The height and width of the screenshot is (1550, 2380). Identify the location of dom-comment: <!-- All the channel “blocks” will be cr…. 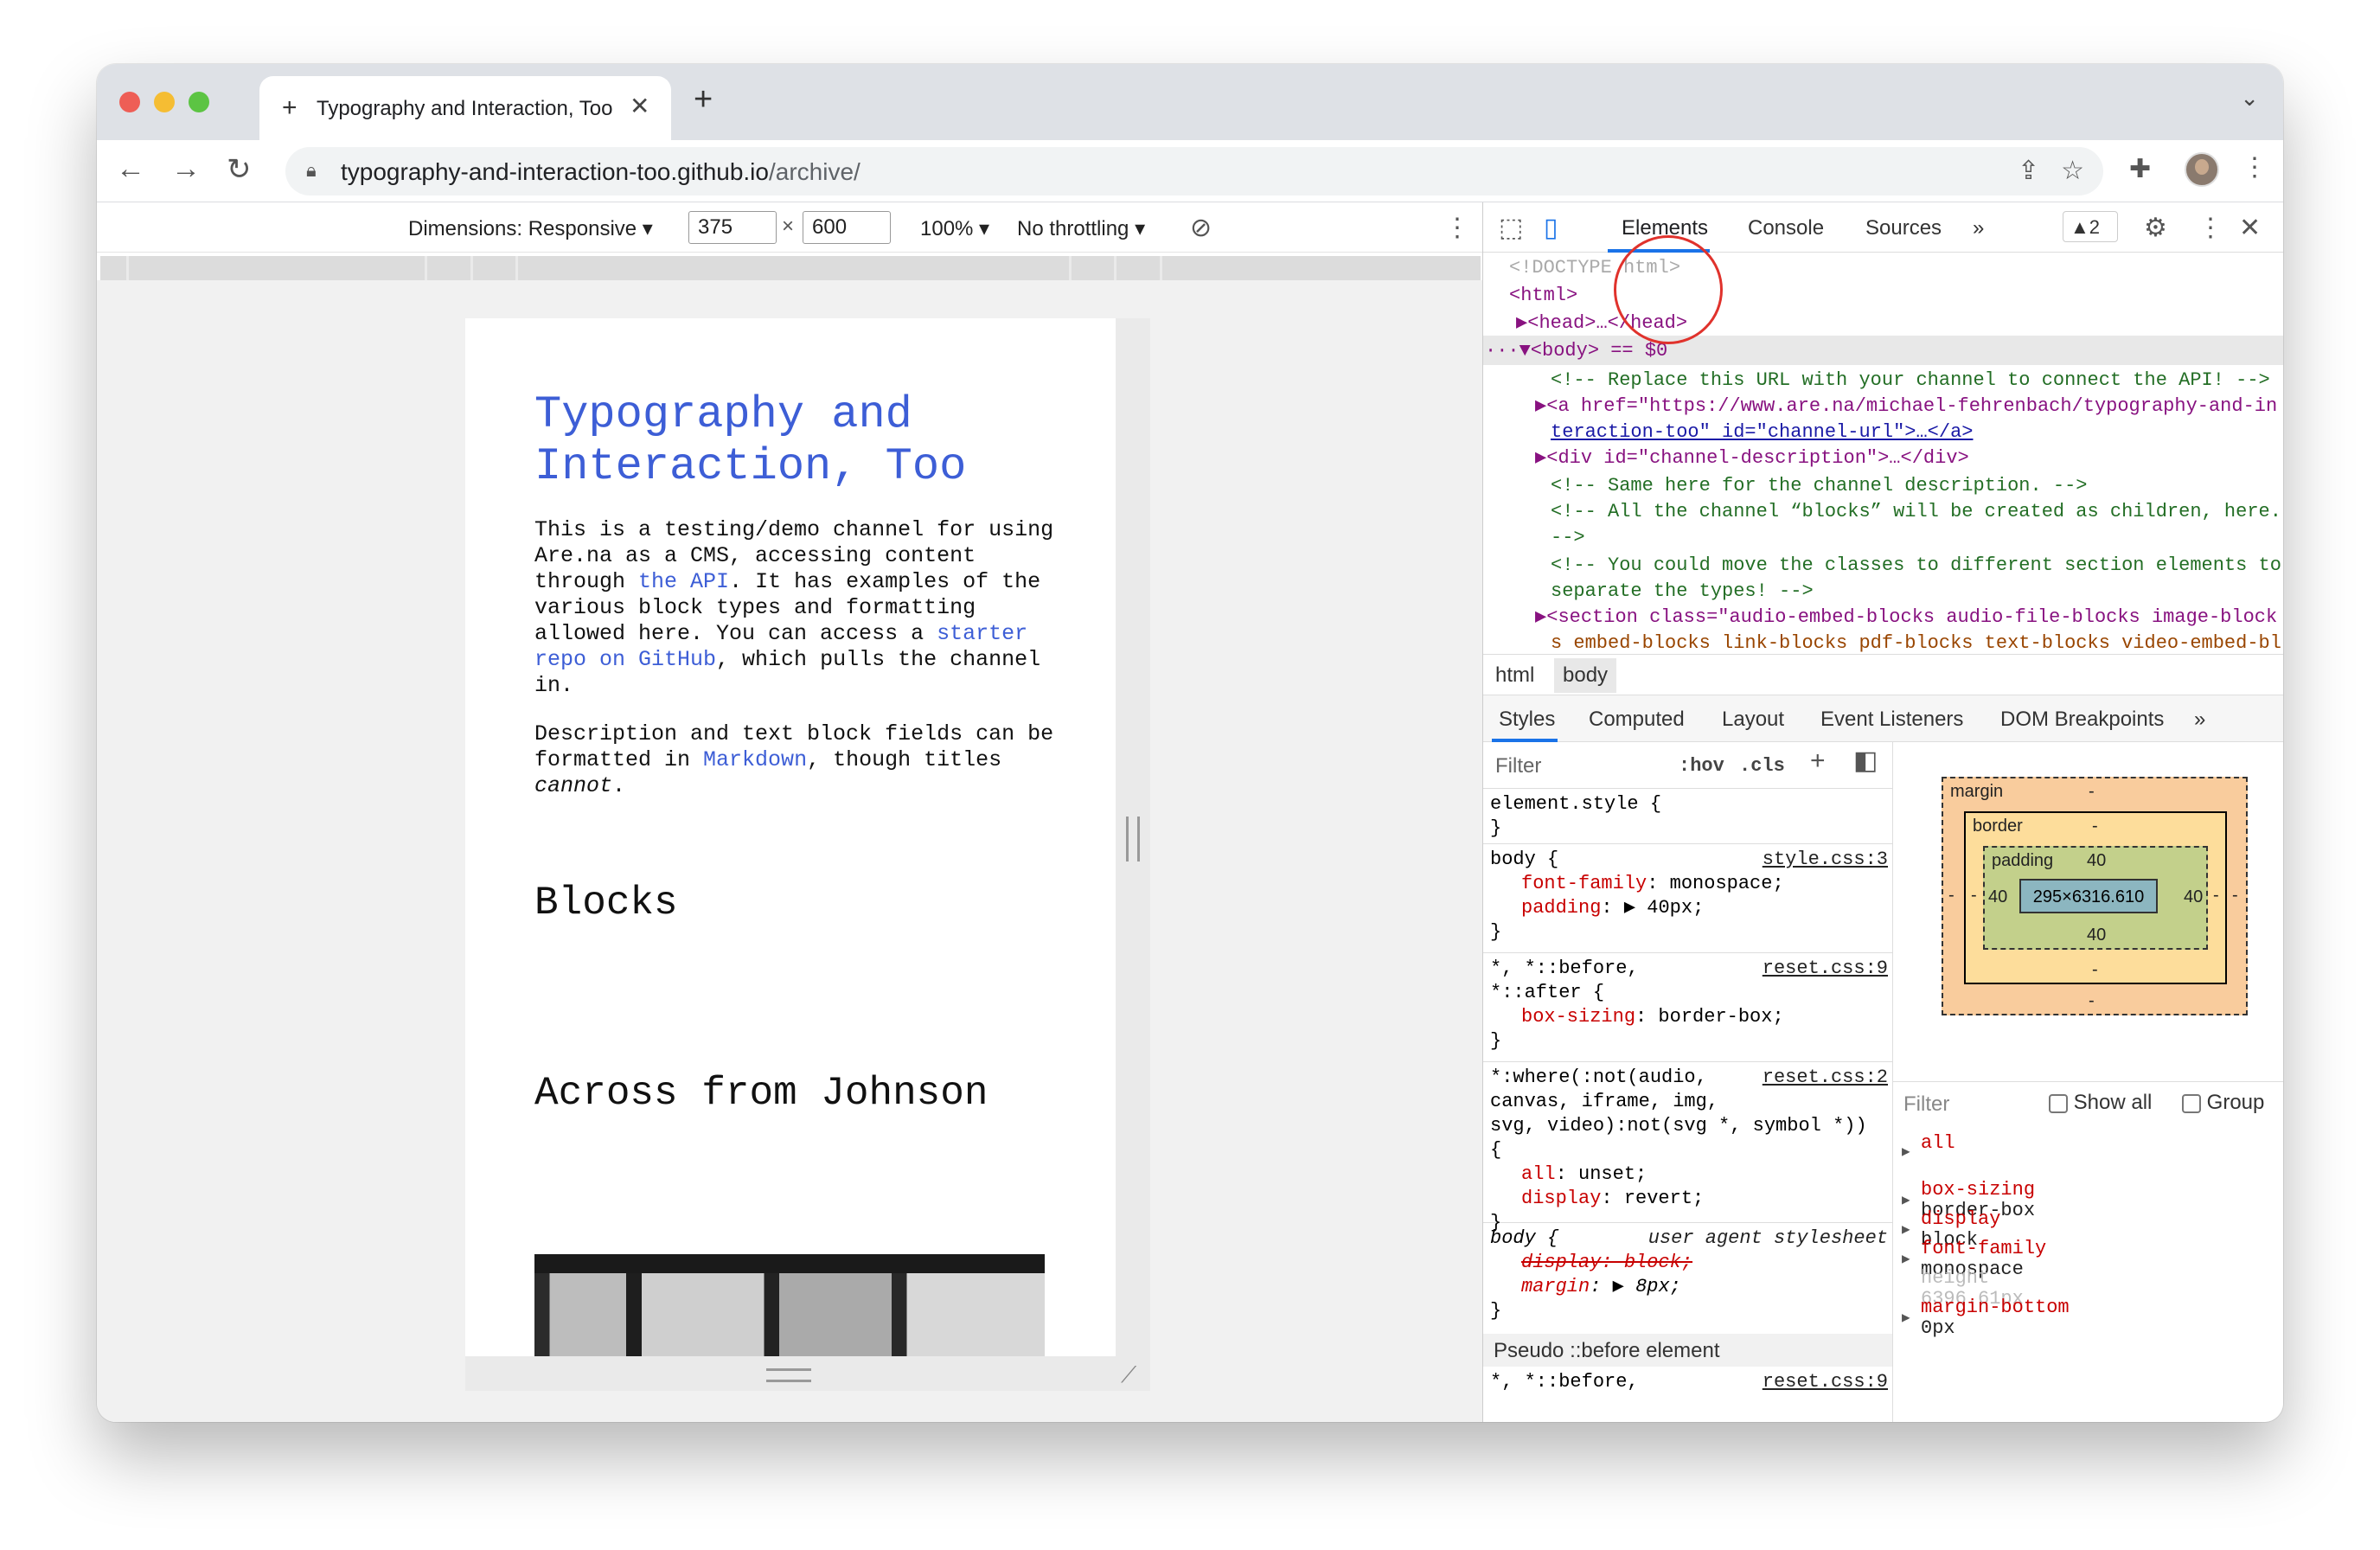
(1916, 511).